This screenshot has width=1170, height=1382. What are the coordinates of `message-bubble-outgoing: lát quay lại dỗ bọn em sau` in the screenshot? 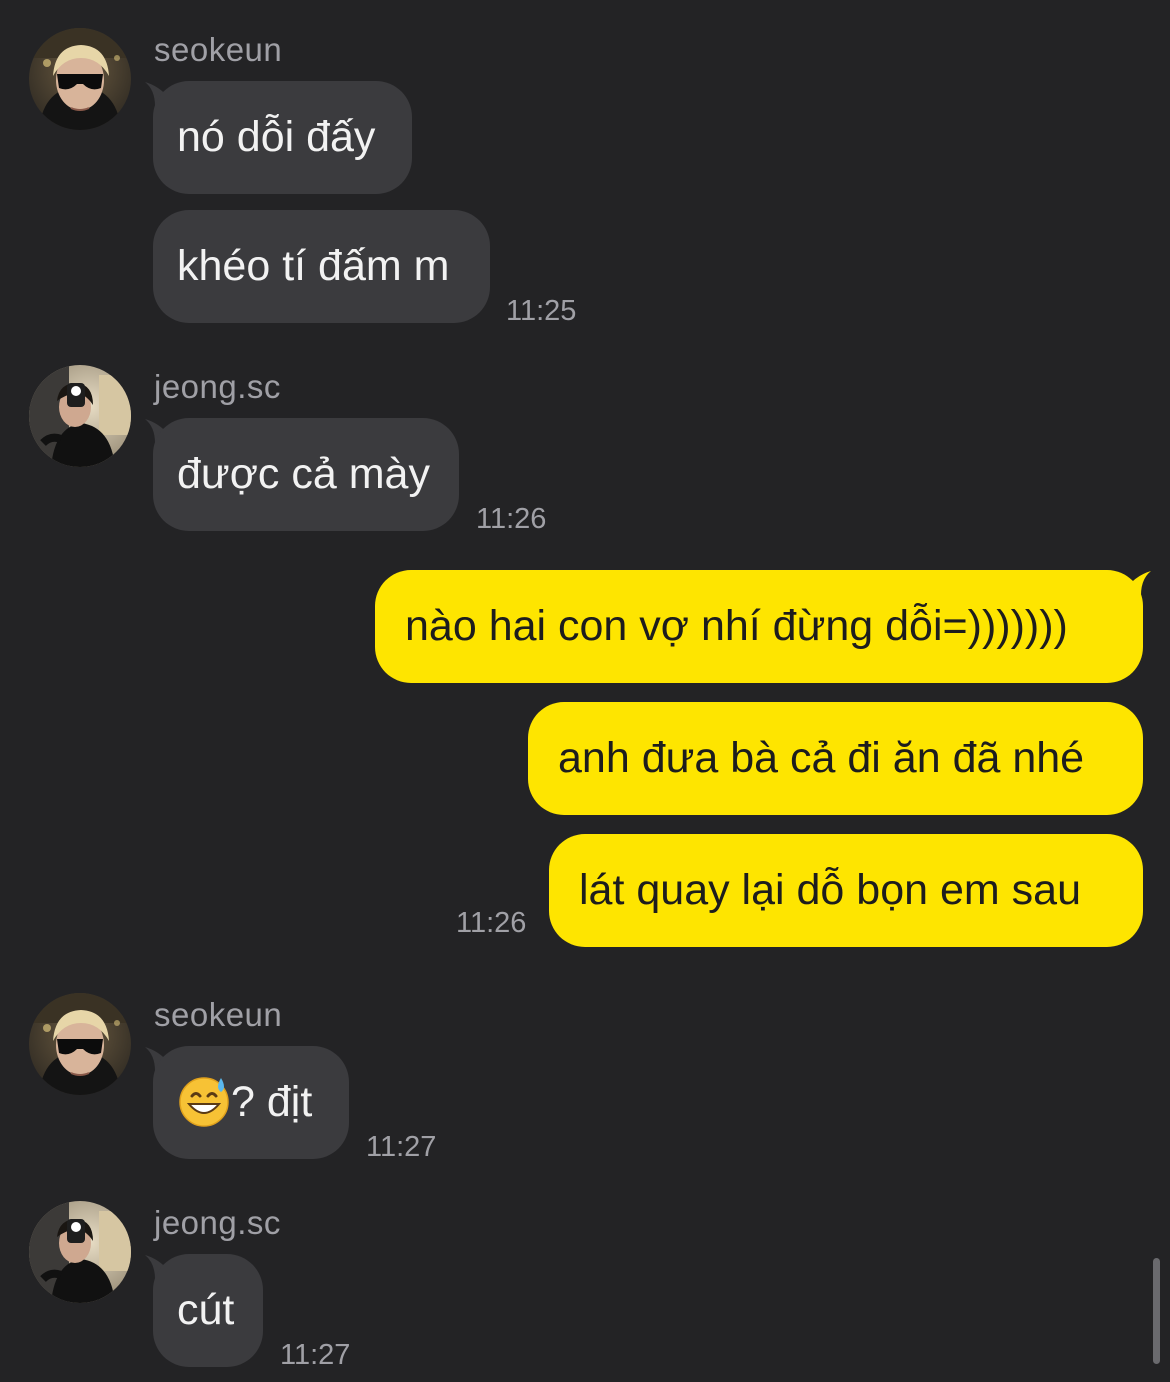 It's located at (846, 890).